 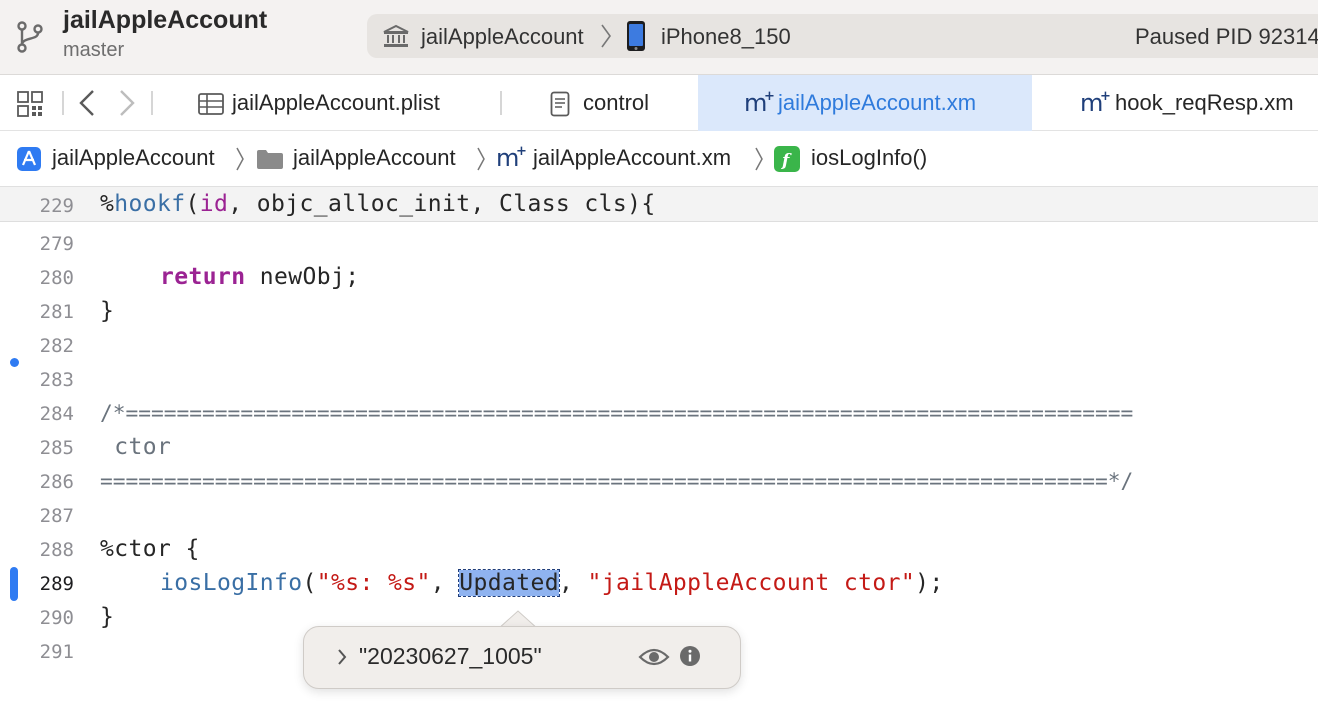 I want to click on tab-jailappleaccount-plist: jailAppleAccount.plist, so click(x=343, y=103).